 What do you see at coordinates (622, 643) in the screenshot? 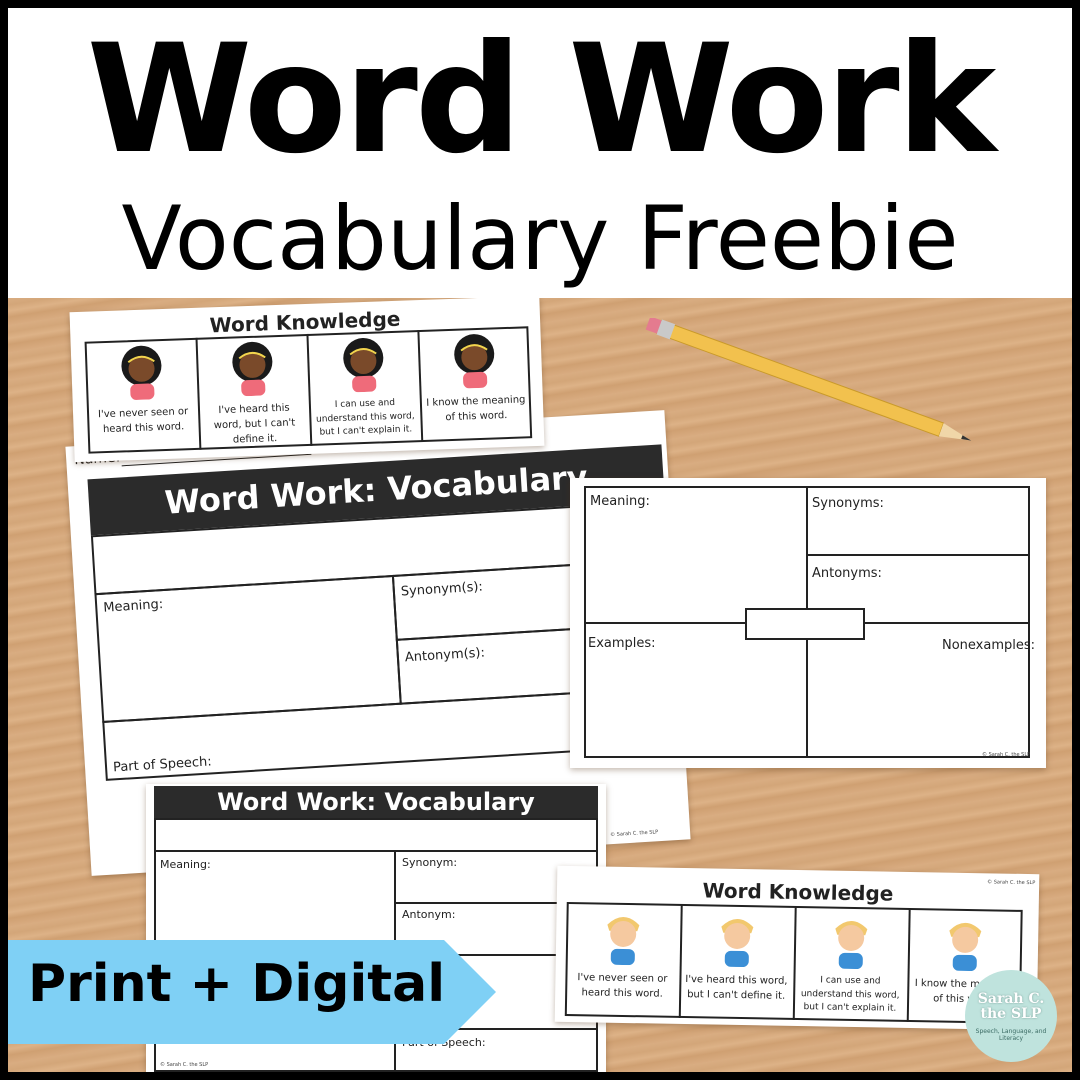
I see `frayer-examples-label: Examples:` at bounding box center [622, 643].